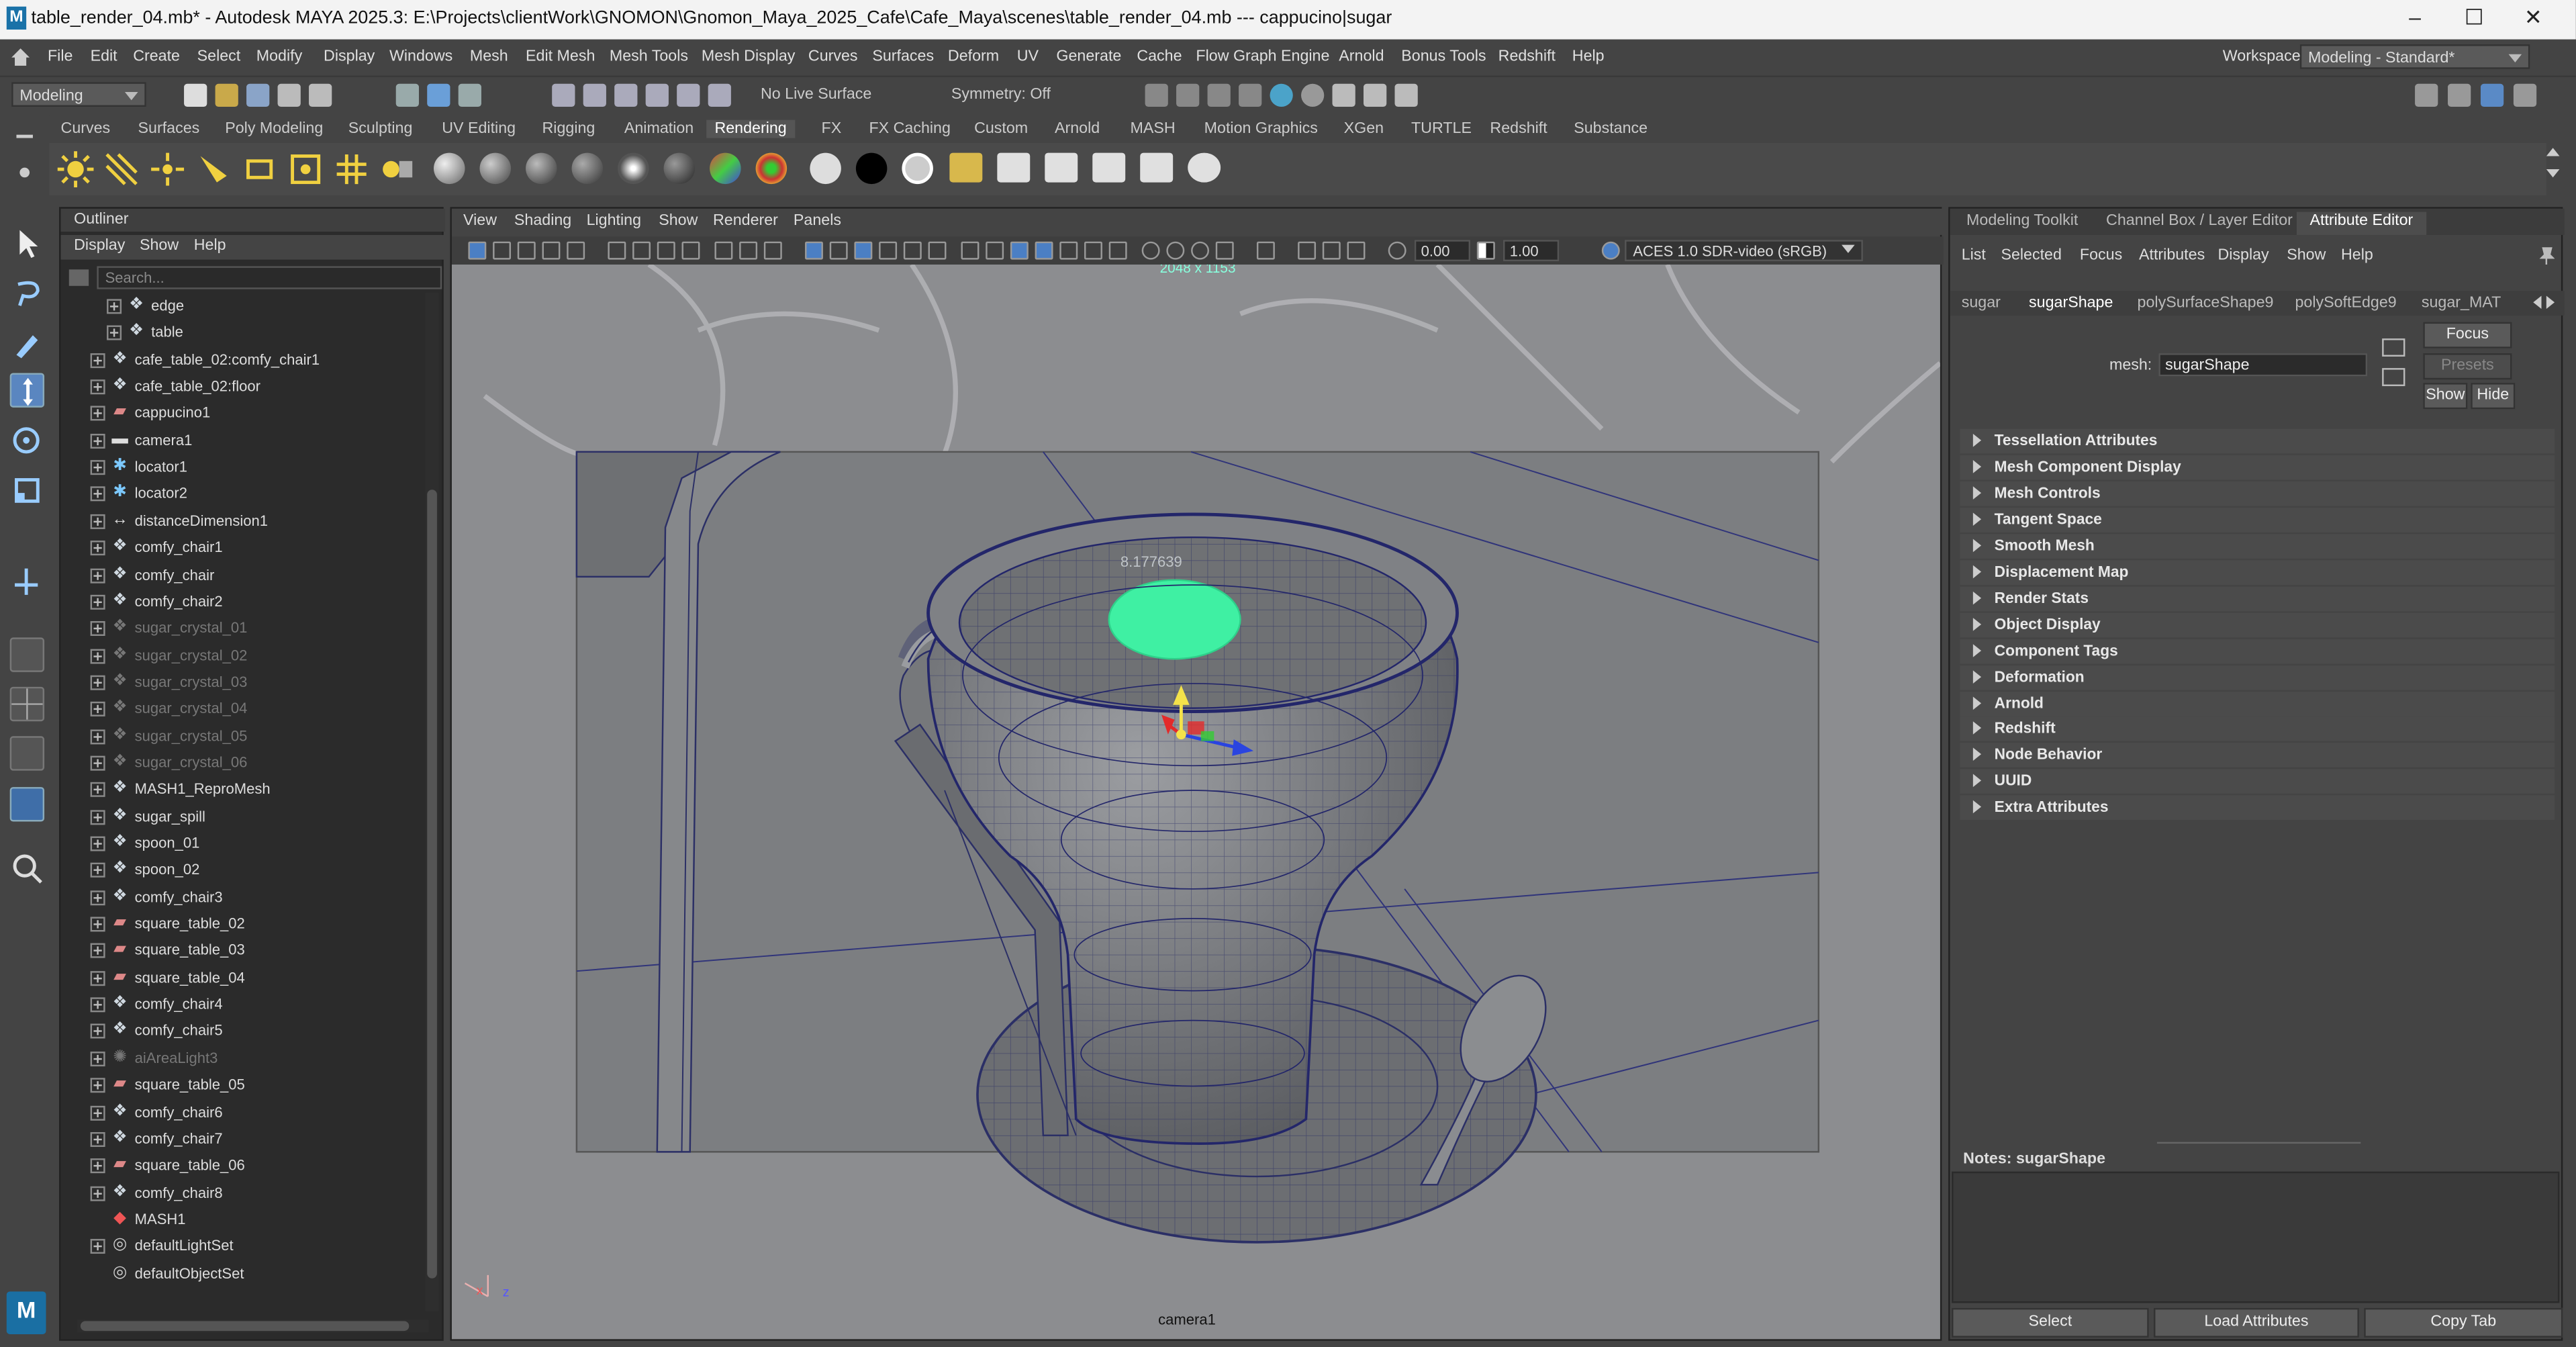  What do you see at coordinates (2257, 598) in the screenshot?
I see `attribute-section: Render Stats` at bounding box center [2257, 598].